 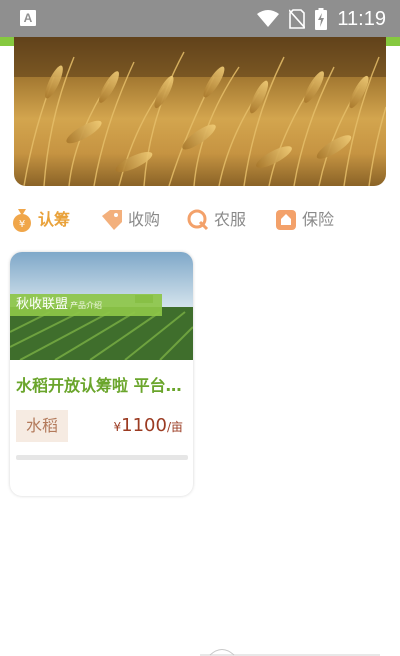 I want to click on money-bag-icon: ¥, so click(x=22, y=220).